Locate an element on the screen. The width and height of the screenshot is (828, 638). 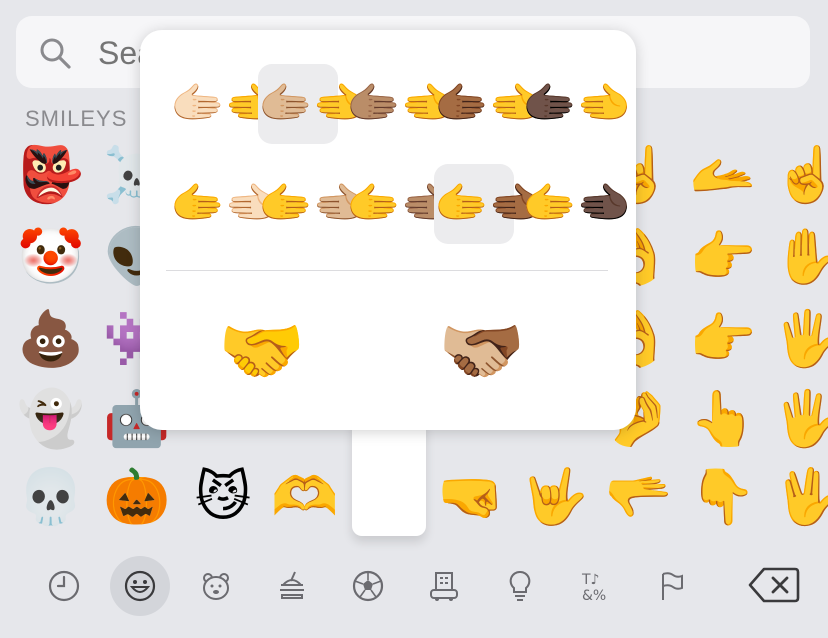
skin-tone-option: 🫱🏽‍🫲 is located at coordinates (401, 104).